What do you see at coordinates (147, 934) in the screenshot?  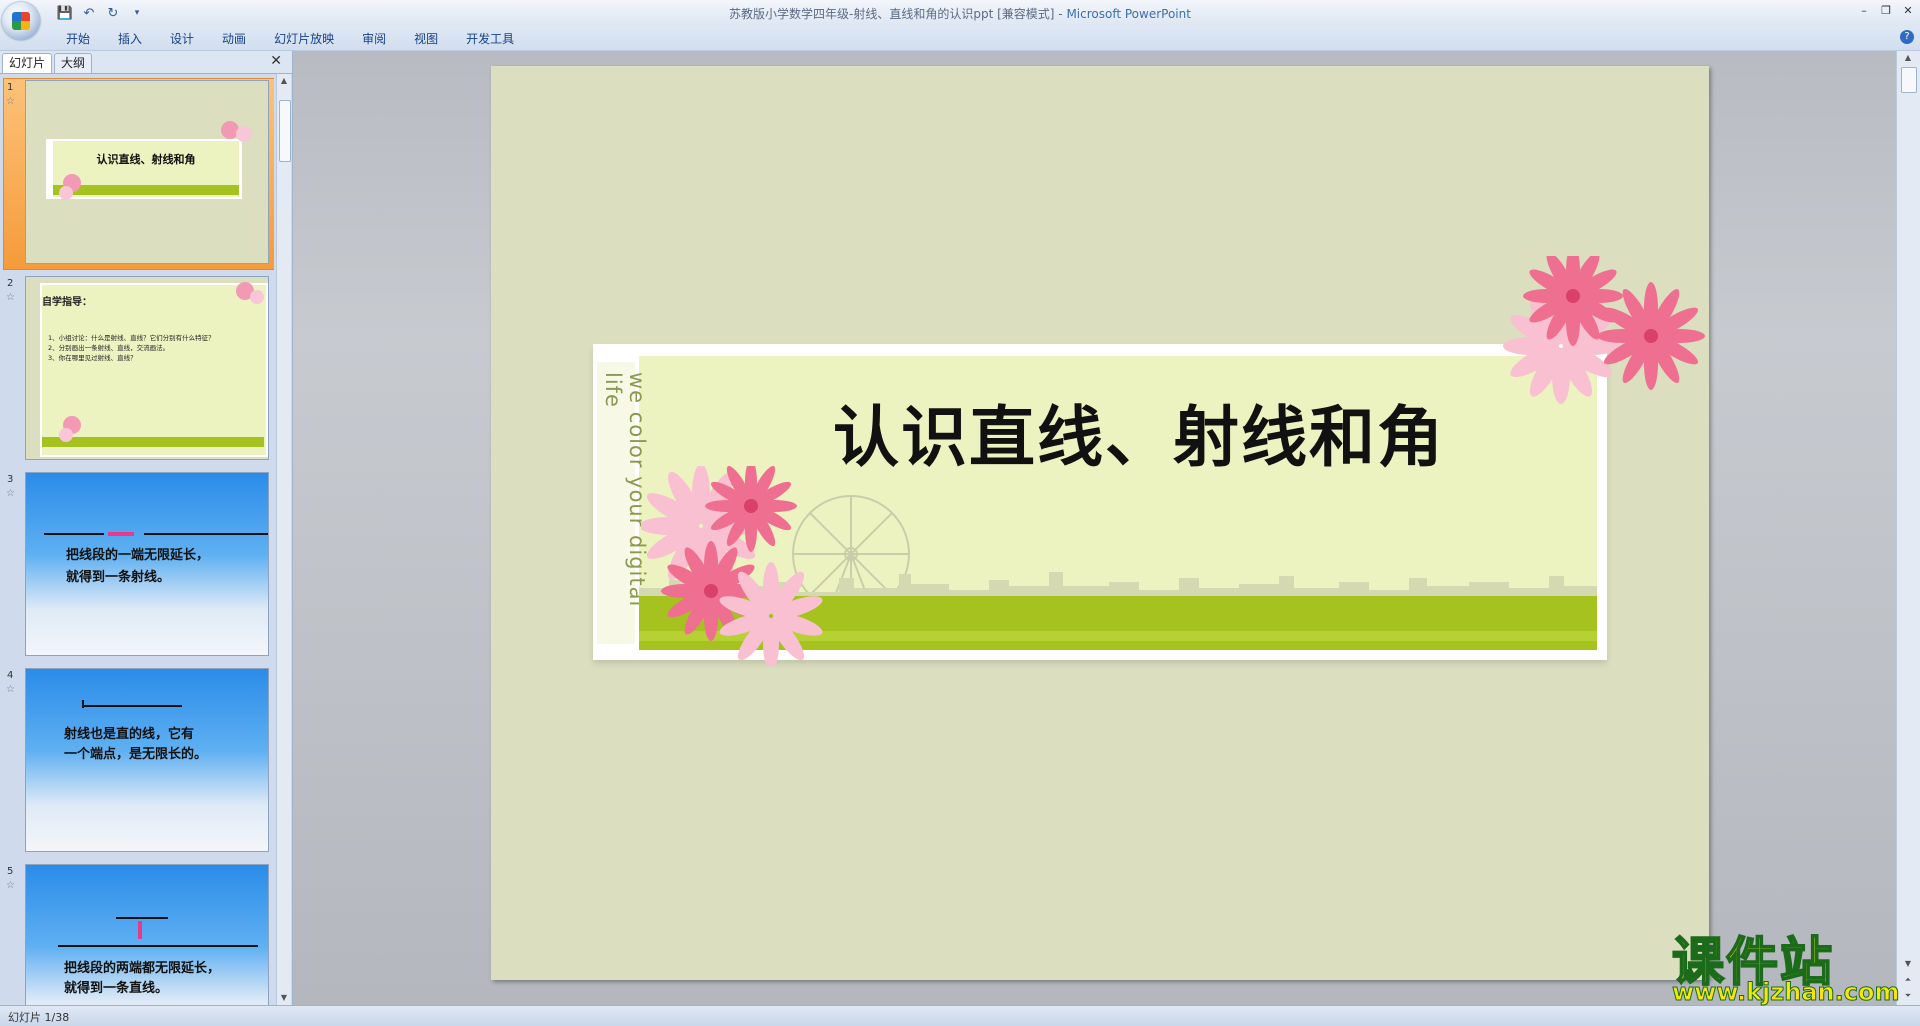 I see `thumbnail-image: 把线段的两端都无限延长， 就得到一条直线。` at bounding box center [147, 934].